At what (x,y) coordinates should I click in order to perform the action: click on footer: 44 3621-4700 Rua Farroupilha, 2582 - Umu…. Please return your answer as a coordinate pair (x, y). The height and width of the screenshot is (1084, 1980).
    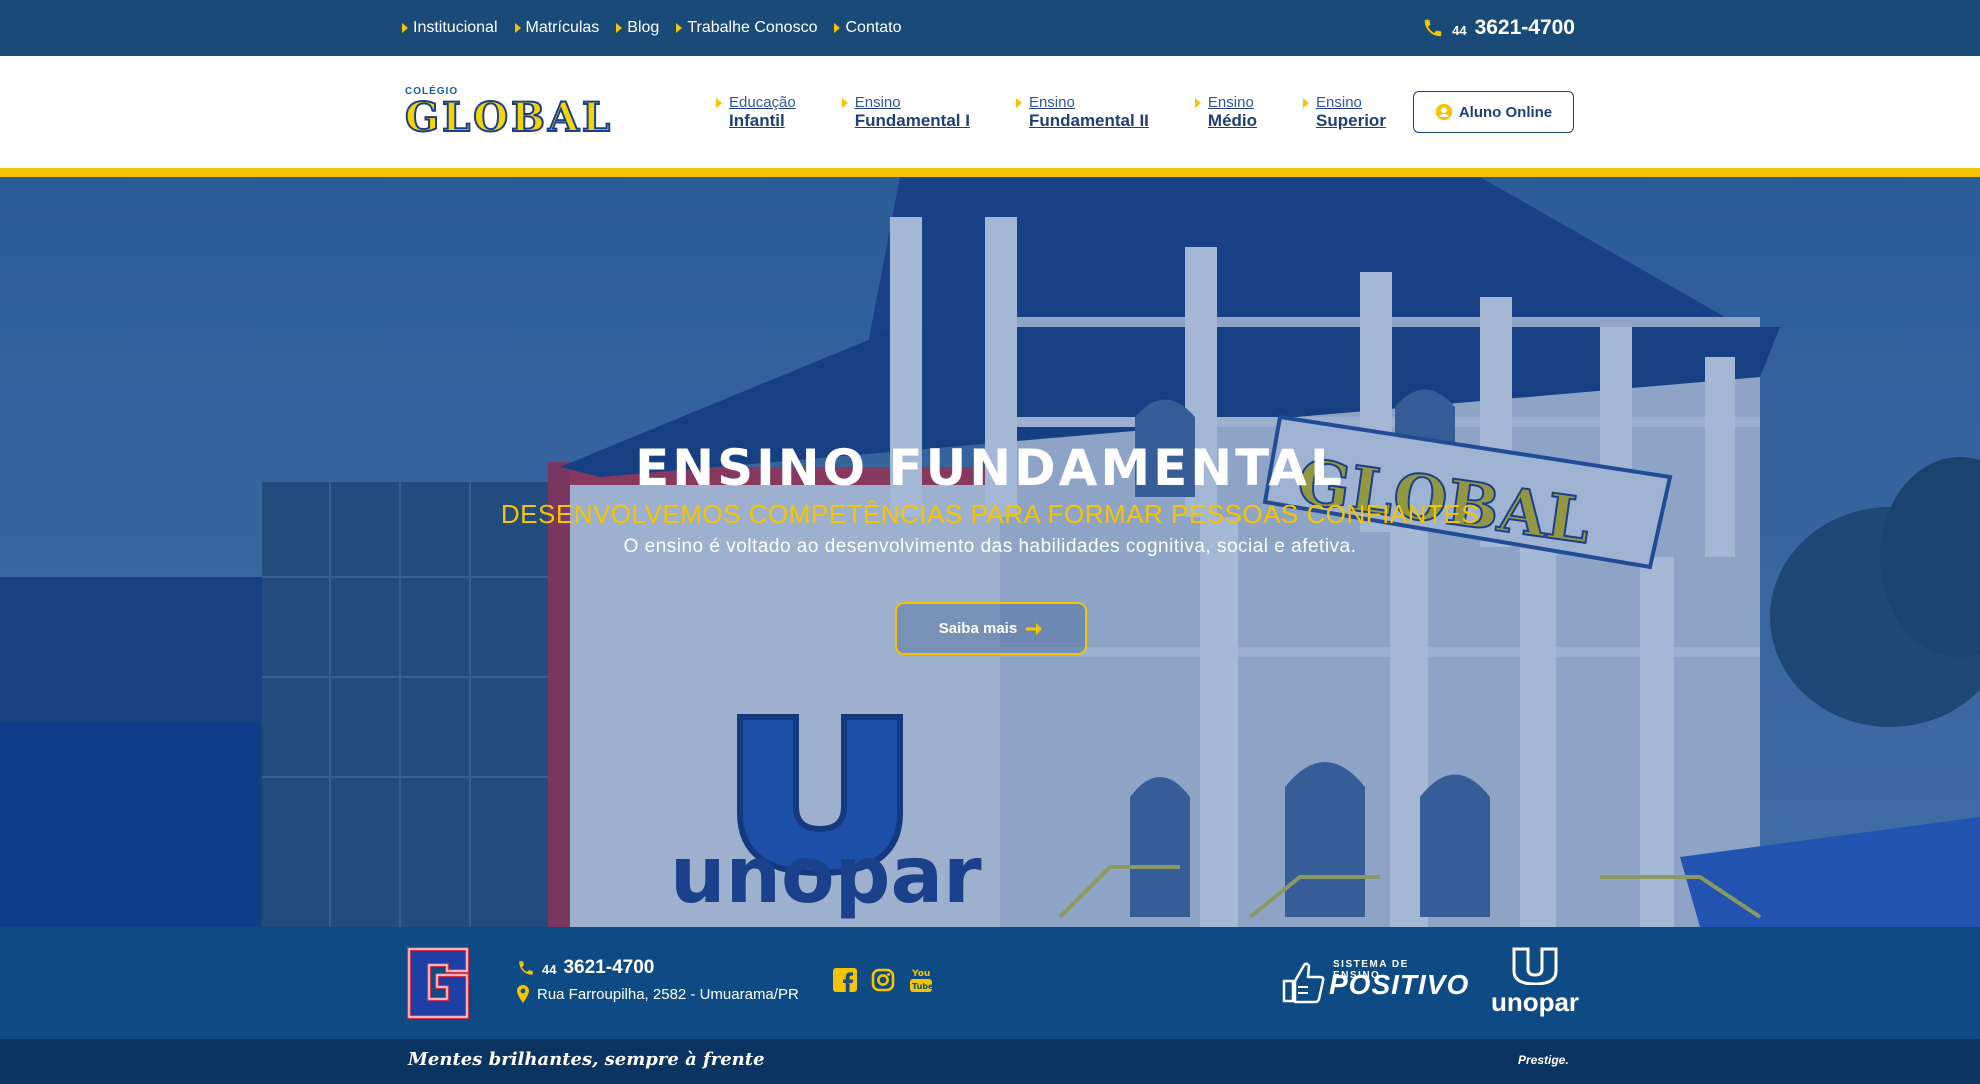
    Looking at the image, I should click on (990, 983).